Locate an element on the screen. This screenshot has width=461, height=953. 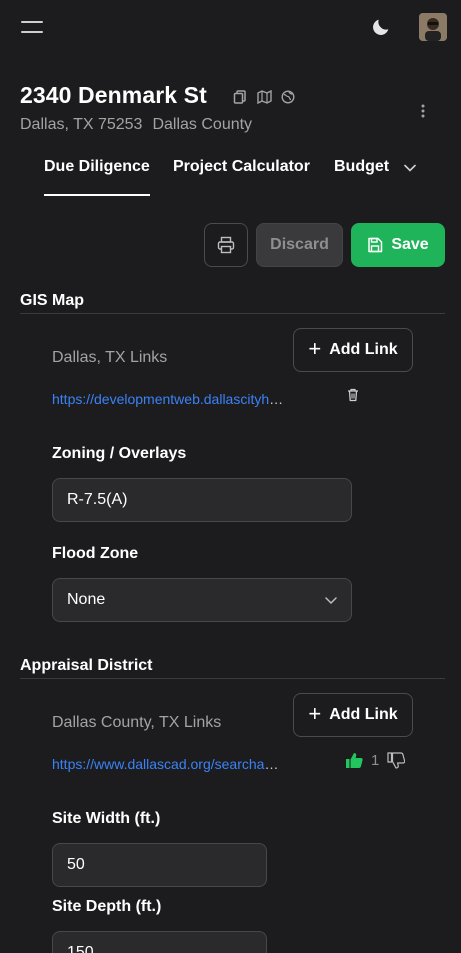
printer-icon is located at coordinates (226, 245).